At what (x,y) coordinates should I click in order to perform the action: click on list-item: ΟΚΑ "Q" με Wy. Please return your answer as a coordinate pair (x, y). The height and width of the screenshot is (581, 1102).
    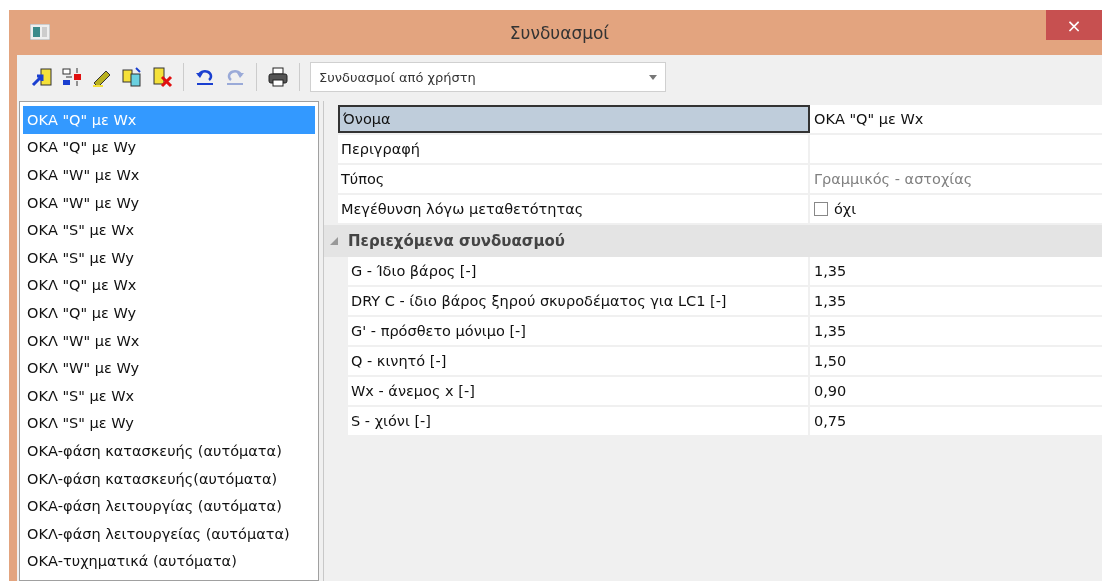
    Looking at the image, I should click on (169, 147).